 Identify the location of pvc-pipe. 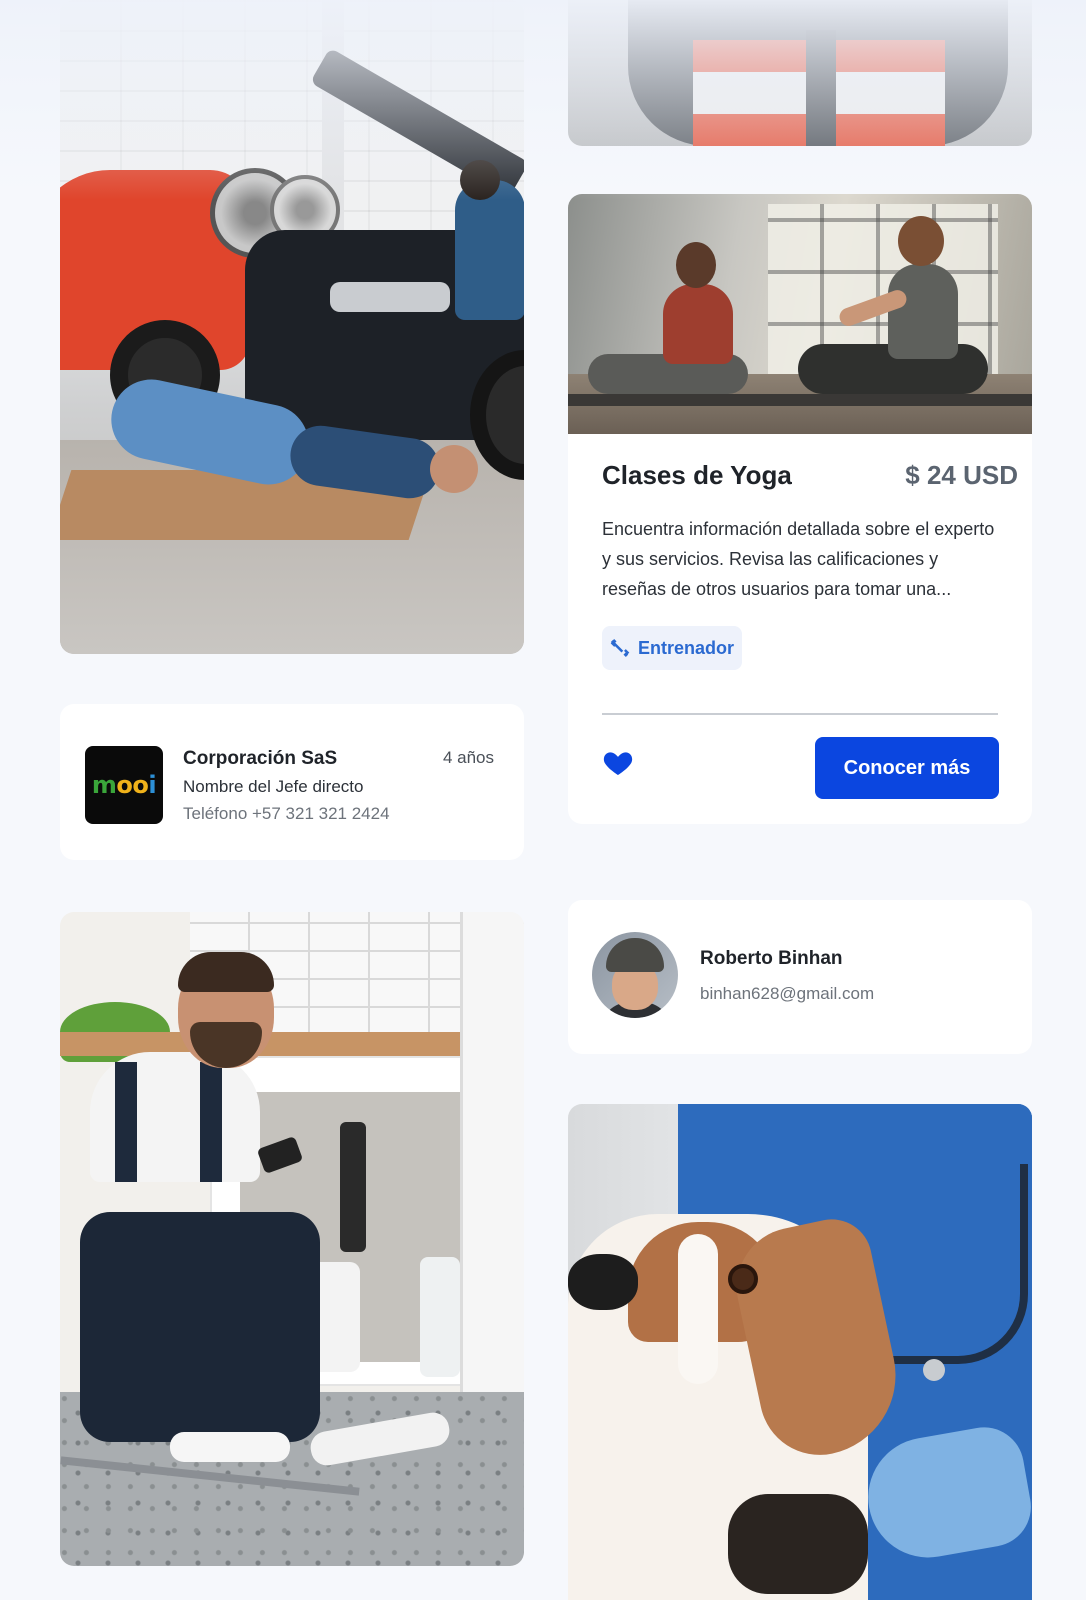
(230, 1447).